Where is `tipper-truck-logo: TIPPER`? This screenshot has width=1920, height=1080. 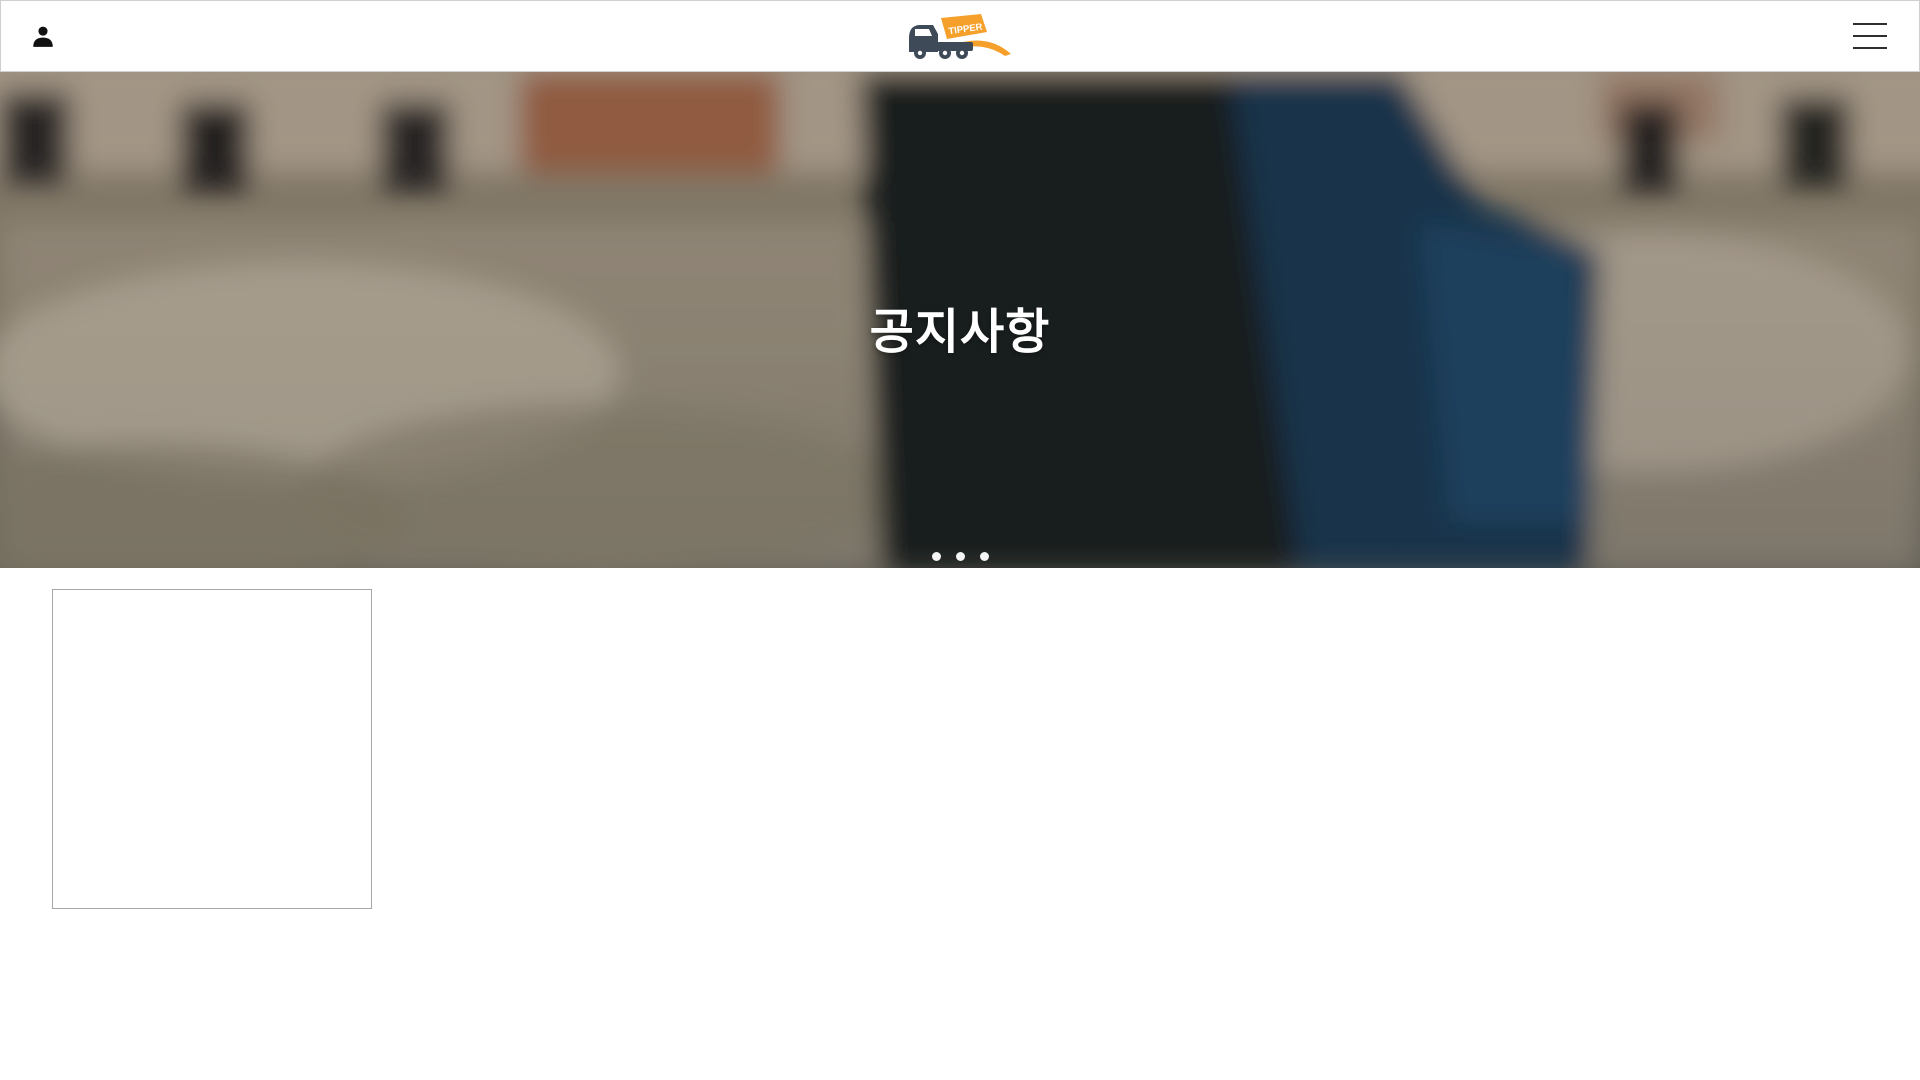 tipper-truck-logo: TIPPER is located at coordinates (960, 36).